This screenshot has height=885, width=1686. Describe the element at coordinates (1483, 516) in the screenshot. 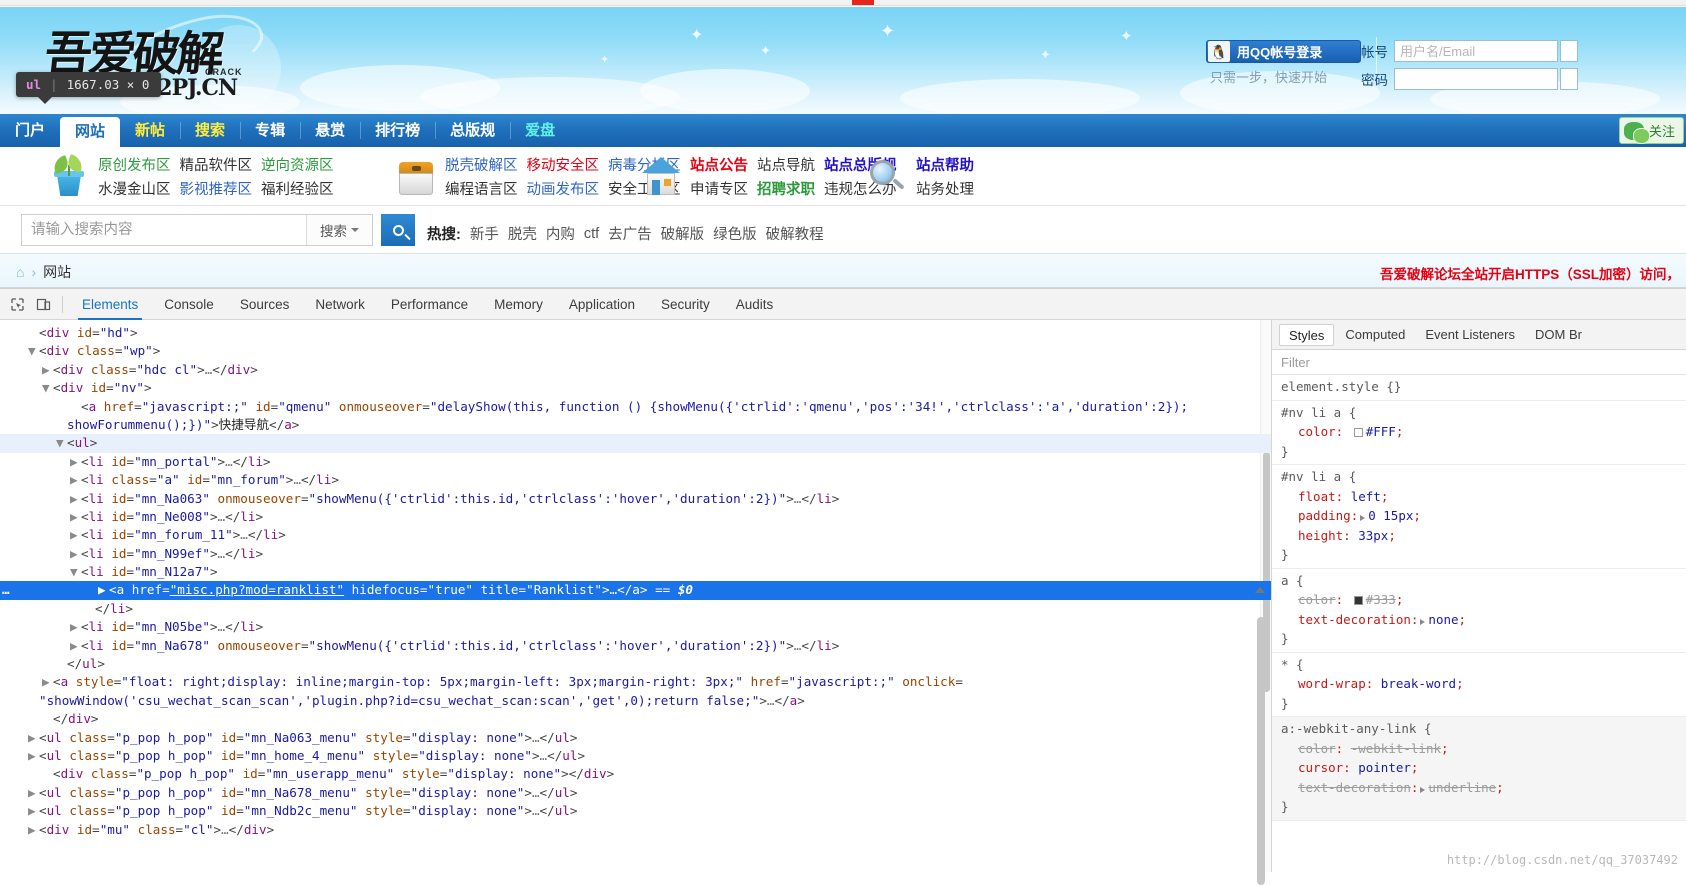

I see `css-declaration: padding: 0 15px;` at that location.